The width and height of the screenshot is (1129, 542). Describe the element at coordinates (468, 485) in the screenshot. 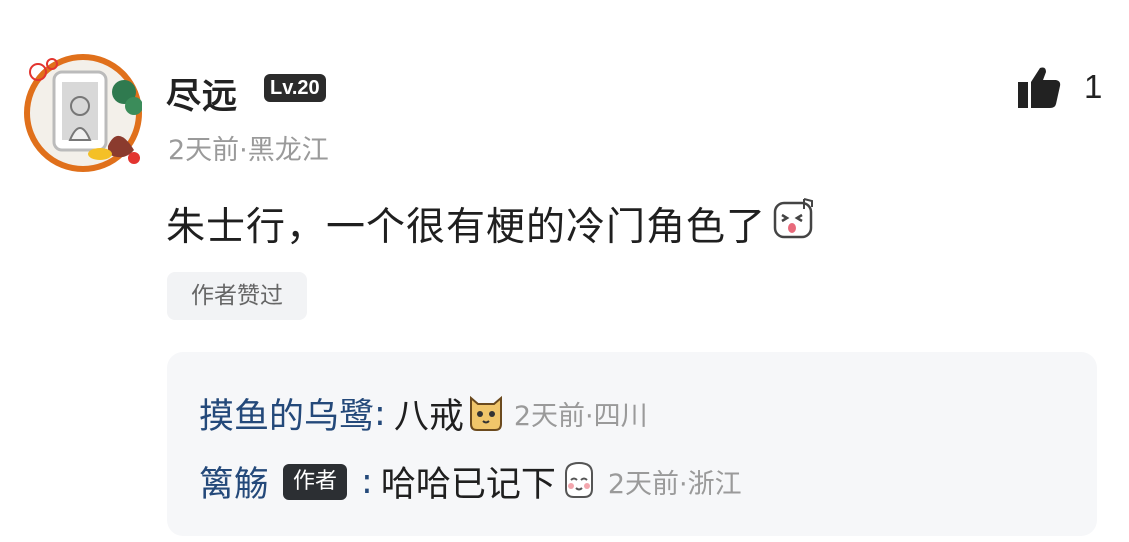

I see `reply-text: 哈哈已记下` at that location.